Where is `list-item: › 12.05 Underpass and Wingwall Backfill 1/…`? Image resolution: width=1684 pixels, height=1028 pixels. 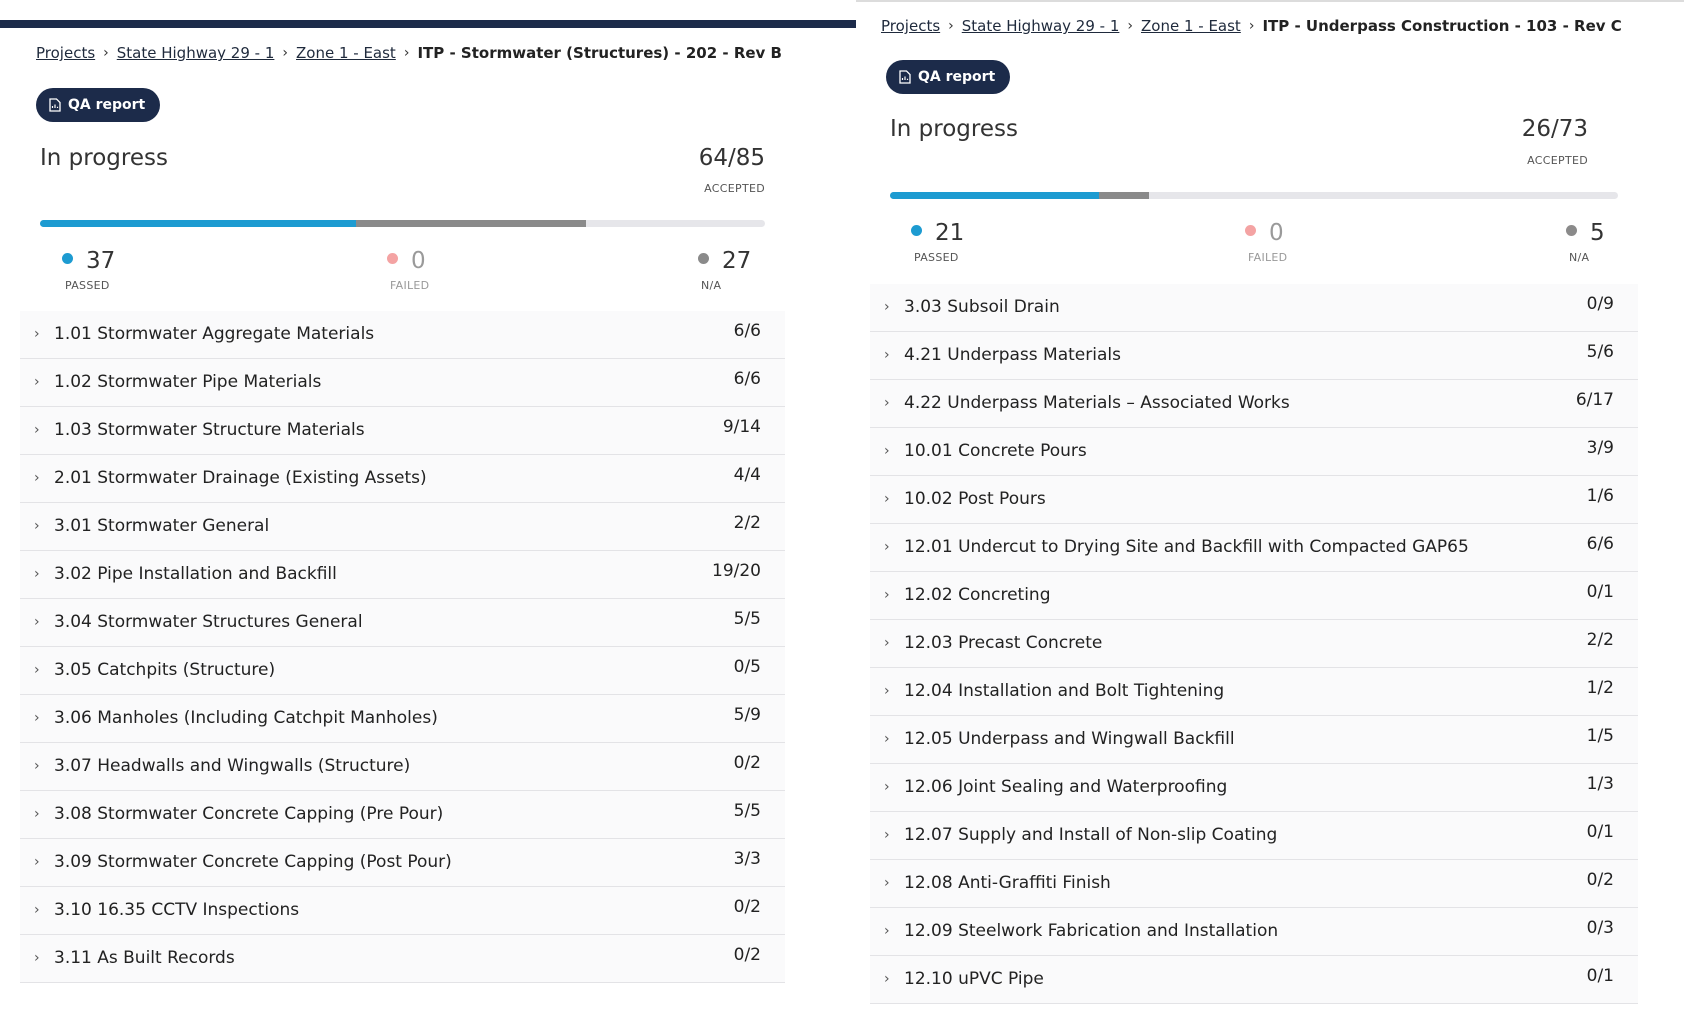
list-item: › 12.05 Underpass and Wingwall Backfill 1/… is located at coordinates (1254, 740).